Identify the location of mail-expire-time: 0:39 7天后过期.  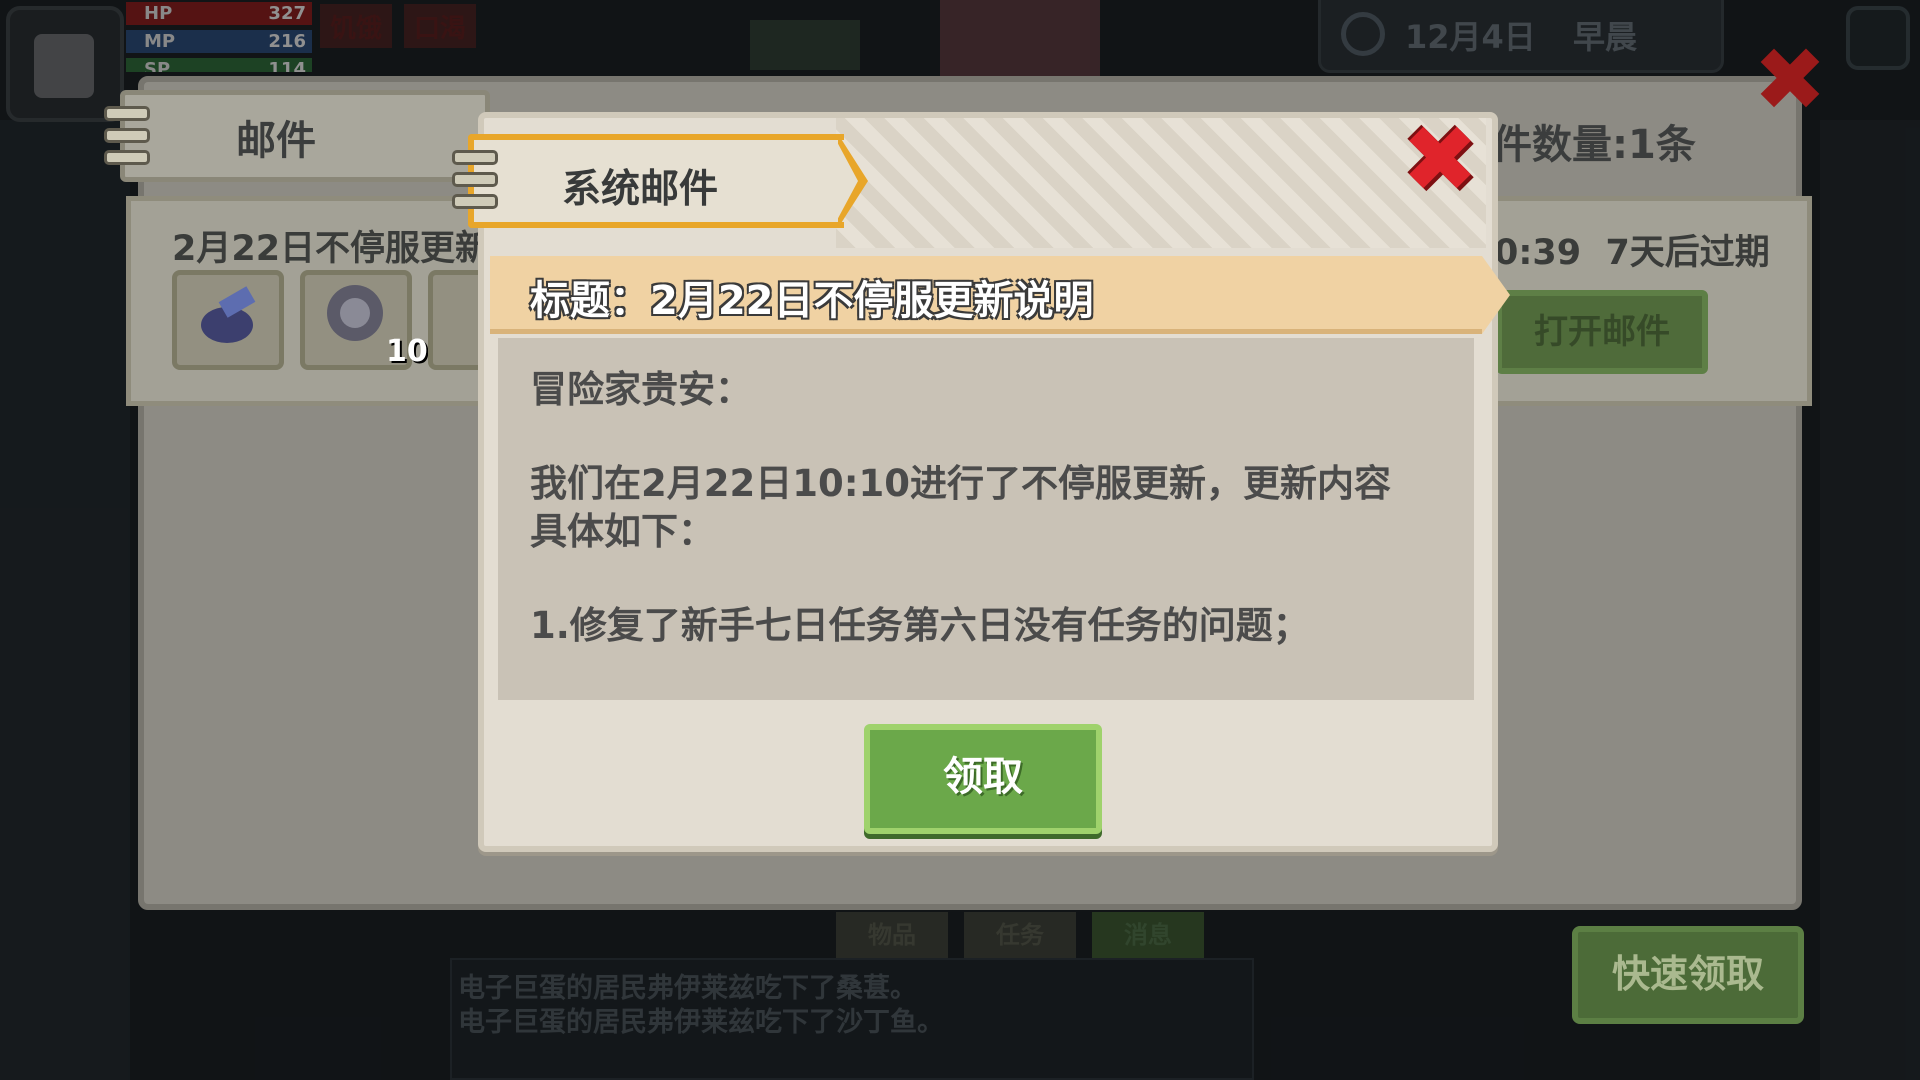
(1632, 249).